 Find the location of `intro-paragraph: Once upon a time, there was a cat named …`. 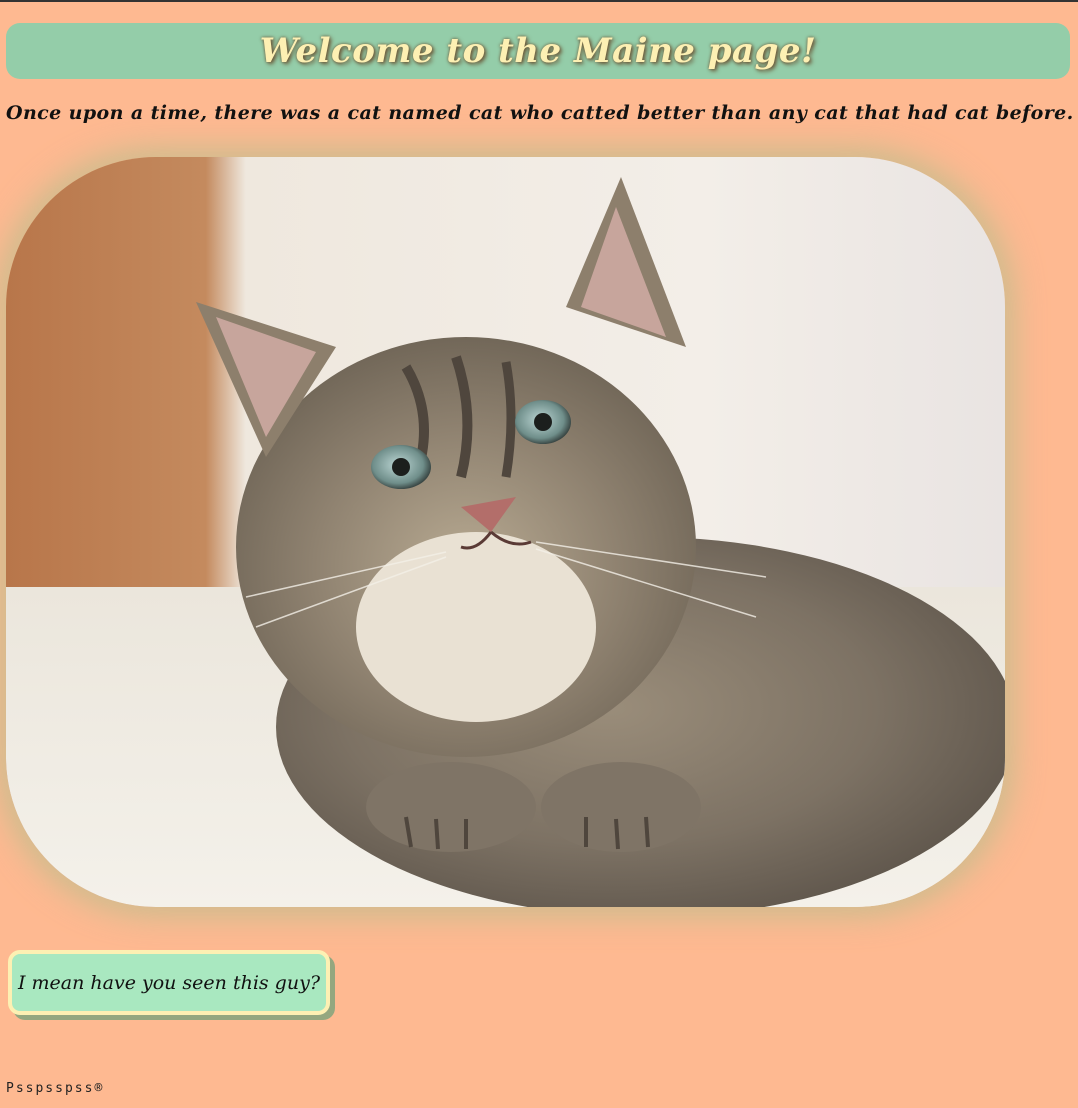

intro-paragraph: Once upon a time, there was a cat named … is located at coordinates (540, 113).